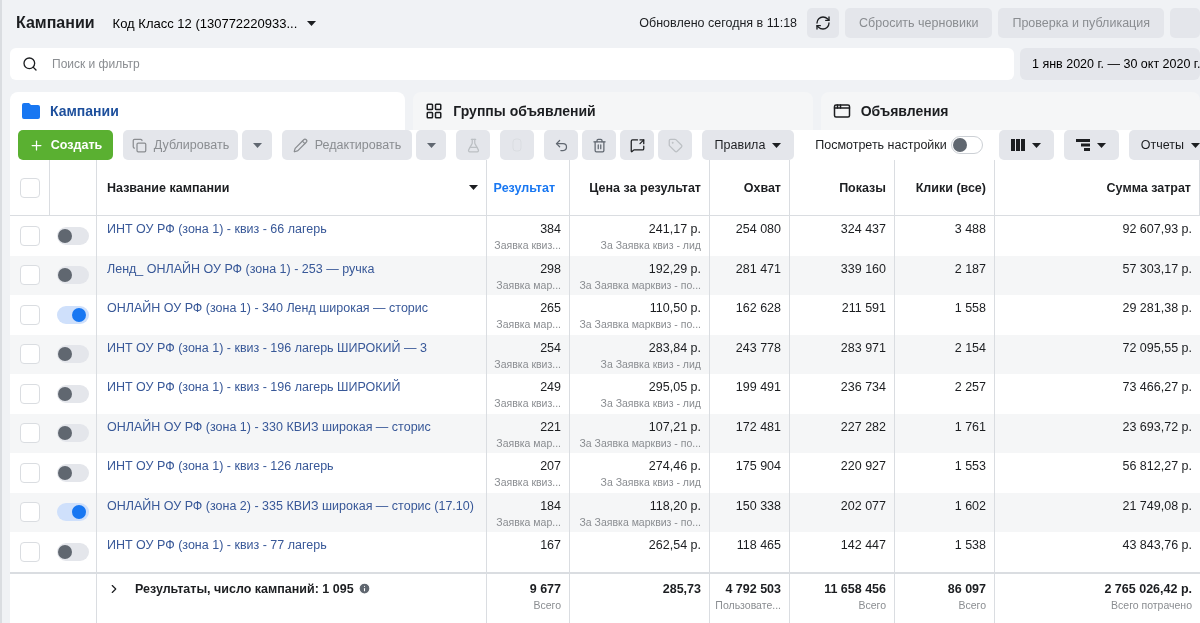  I want to click on export-button, so click(637, 145).